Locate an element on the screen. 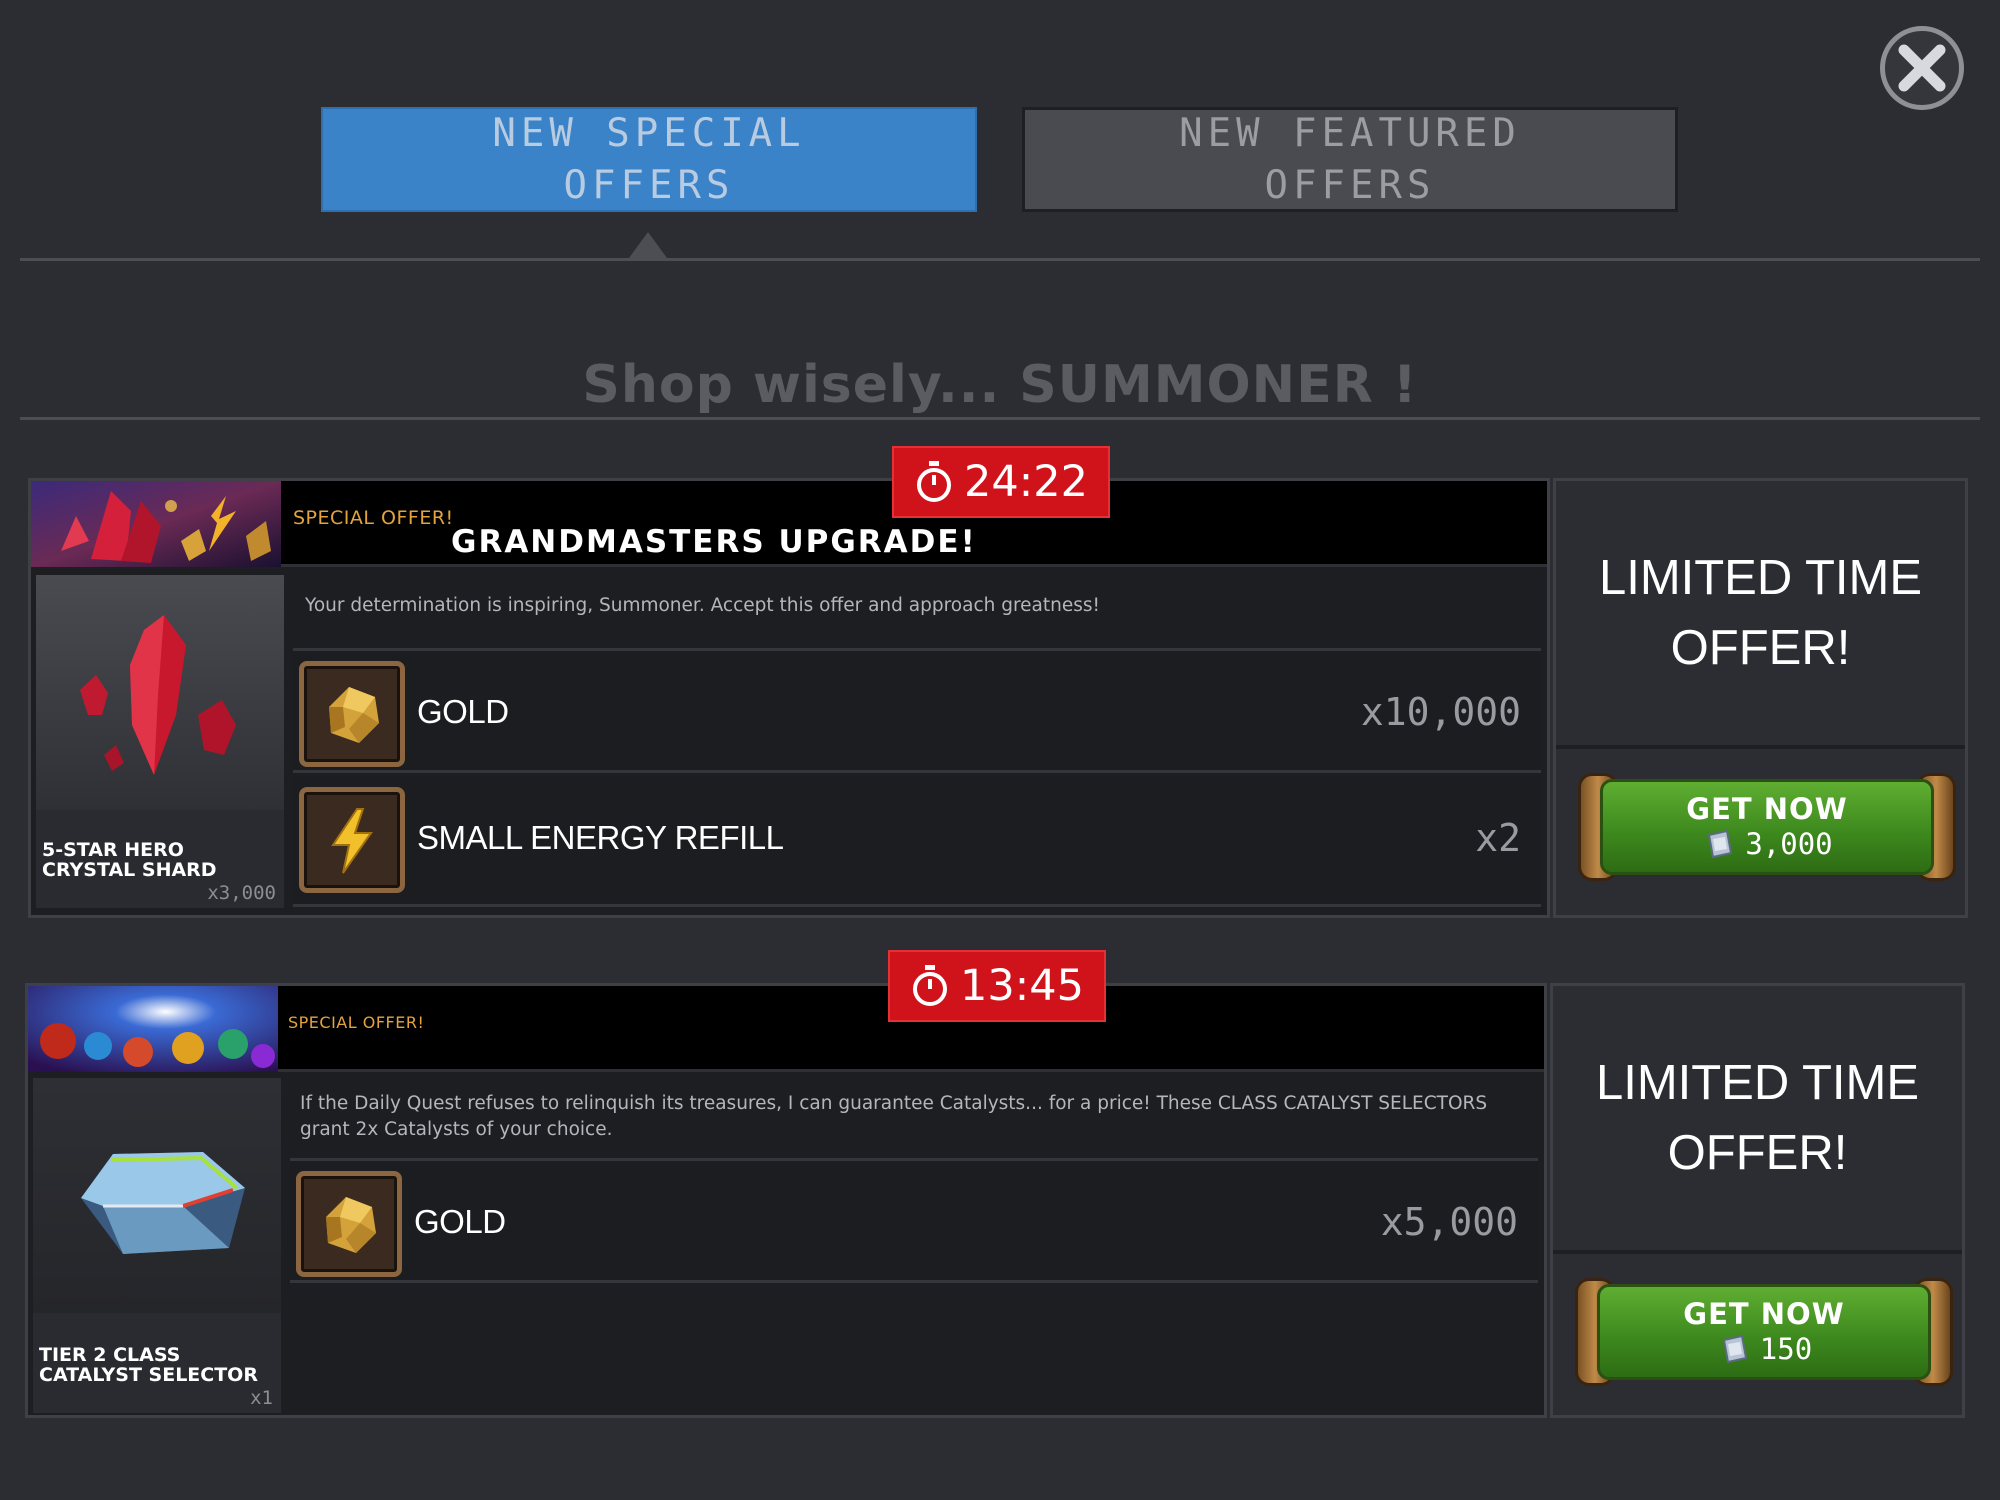  button-price: 3,000 is located at coordinates (1767, 844).